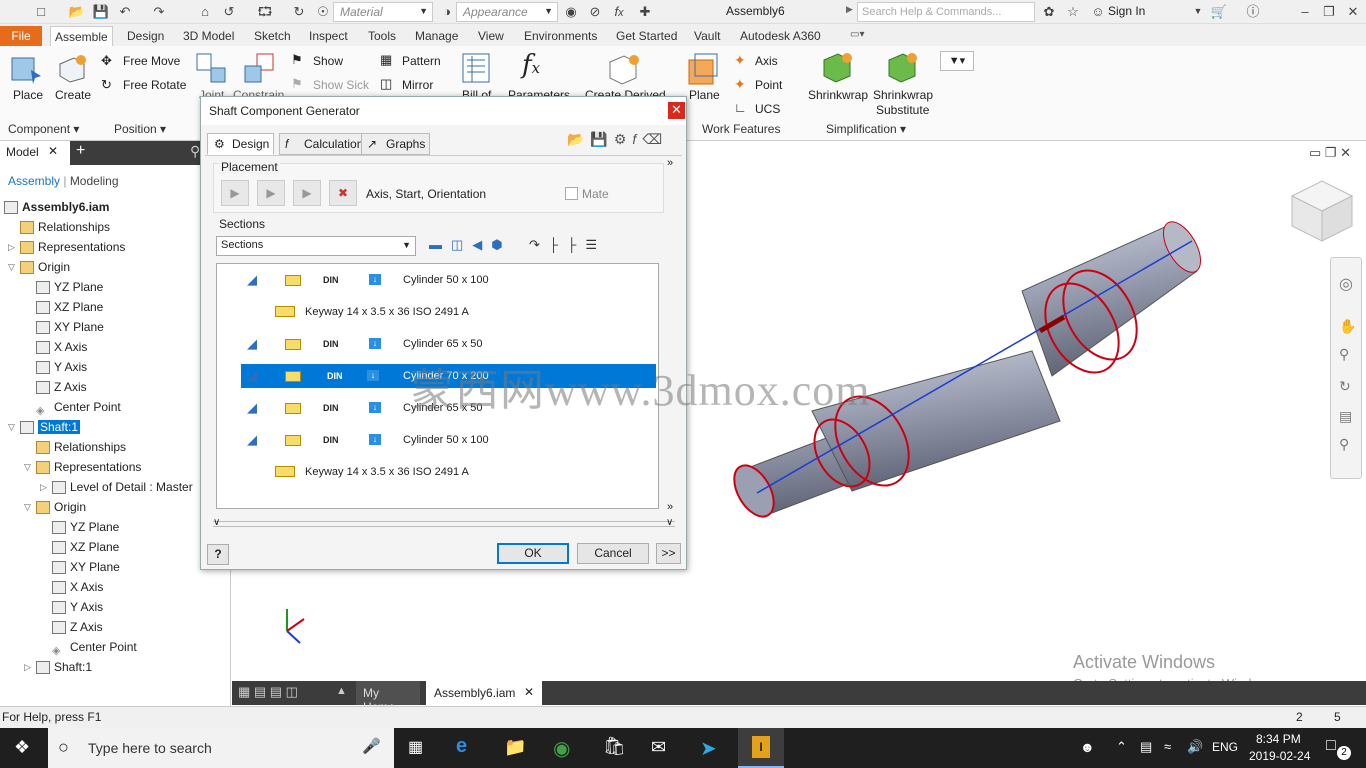 This screenshot has height=768, width=1366. I want to click on tab-view: View, so click(491, 36).